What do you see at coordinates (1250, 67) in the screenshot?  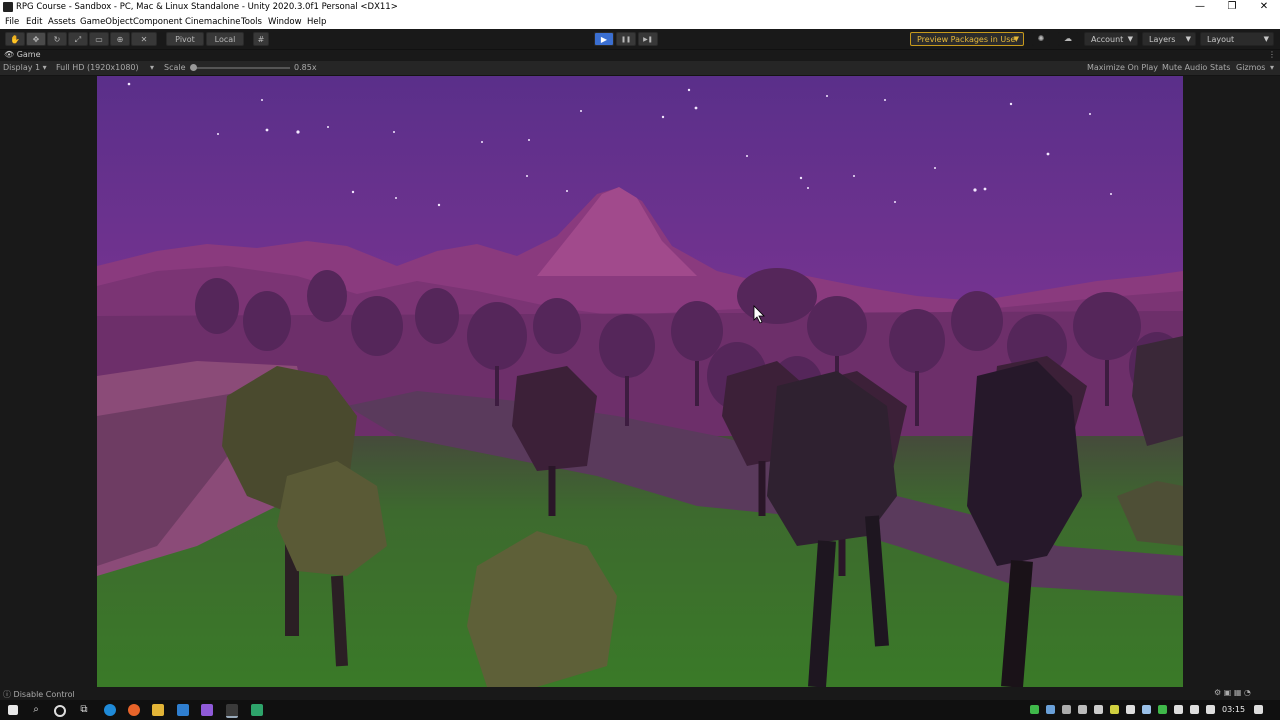 I see `gizmos-toggle: Gizmos` at bounding box center [1250, 67].